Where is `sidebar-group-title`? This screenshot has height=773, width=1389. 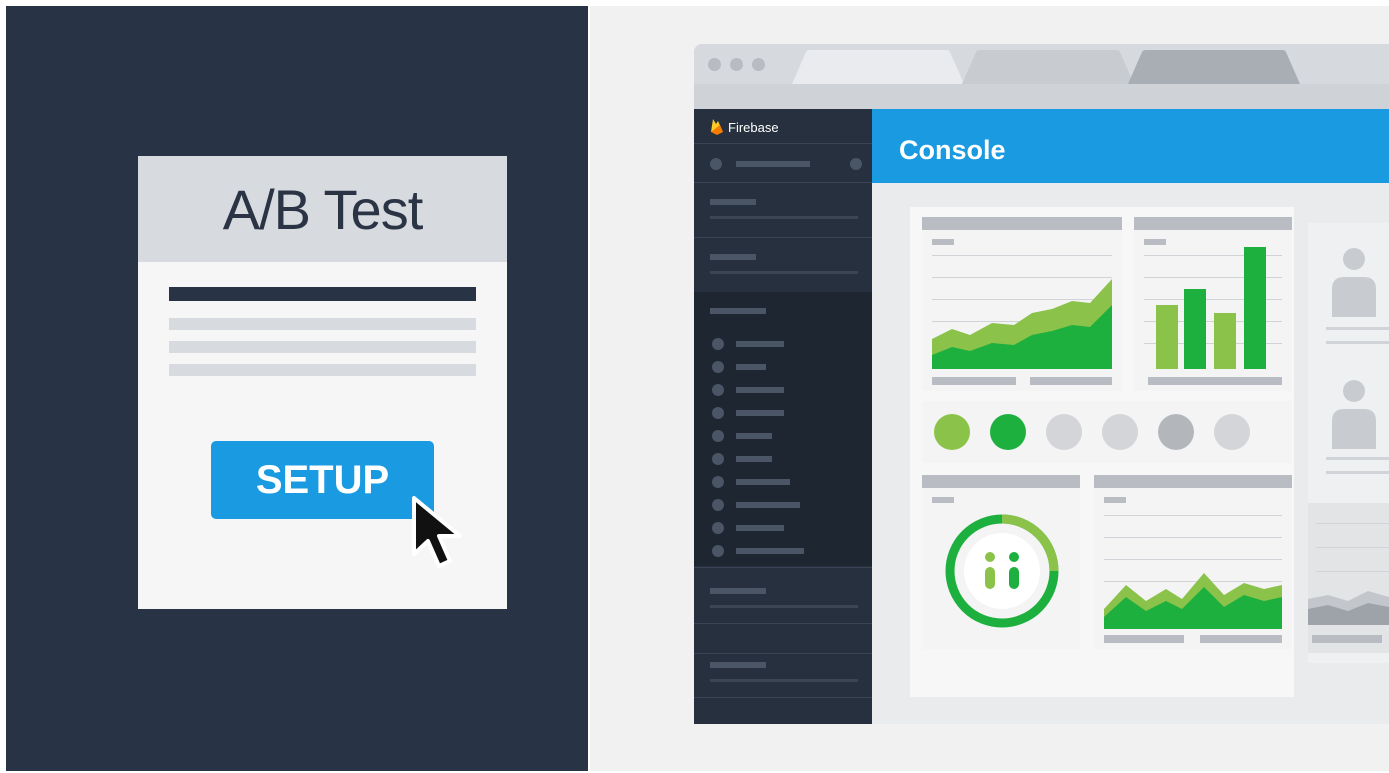 sidebar-group-title is located at coordinates (738, 311).